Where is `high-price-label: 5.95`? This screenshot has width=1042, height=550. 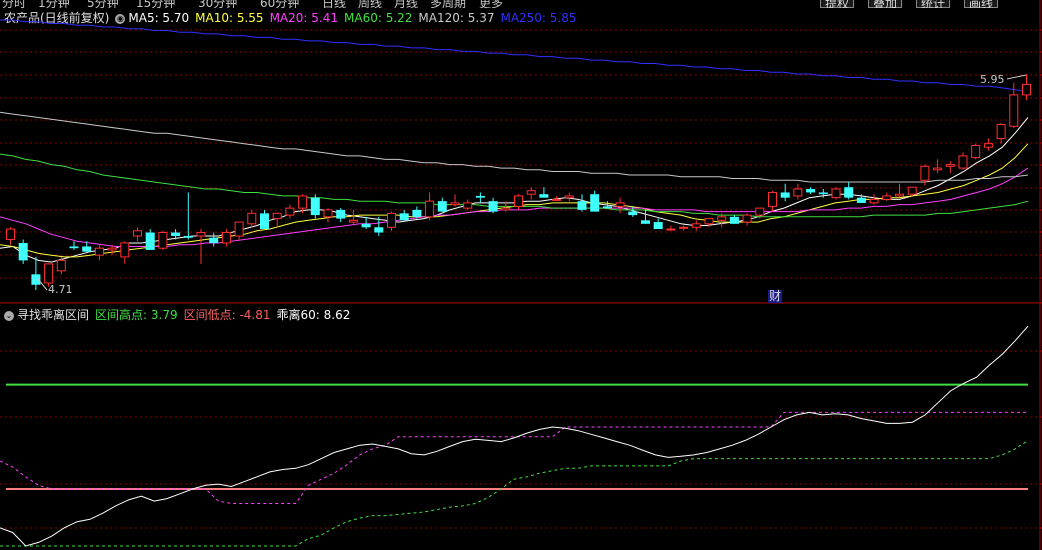
high-price-label: 5.95 is located at coordinates (992, 79).